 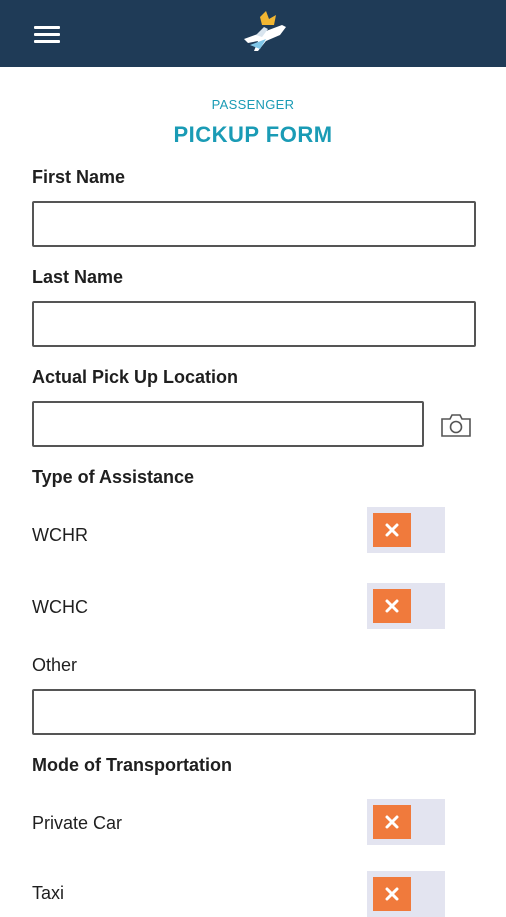 I want to click on private-car-toggle, so click(x=406, y=822).